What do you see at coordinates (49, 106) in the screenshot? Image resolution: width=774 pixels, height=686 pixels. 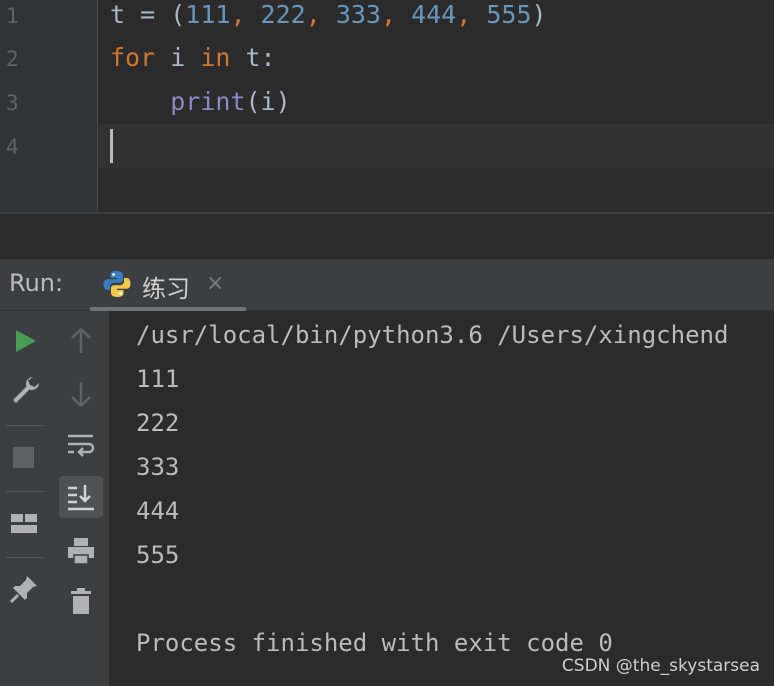 I see `line-number-gutter: 1 2 3 4` at bounding box center [49, 106].